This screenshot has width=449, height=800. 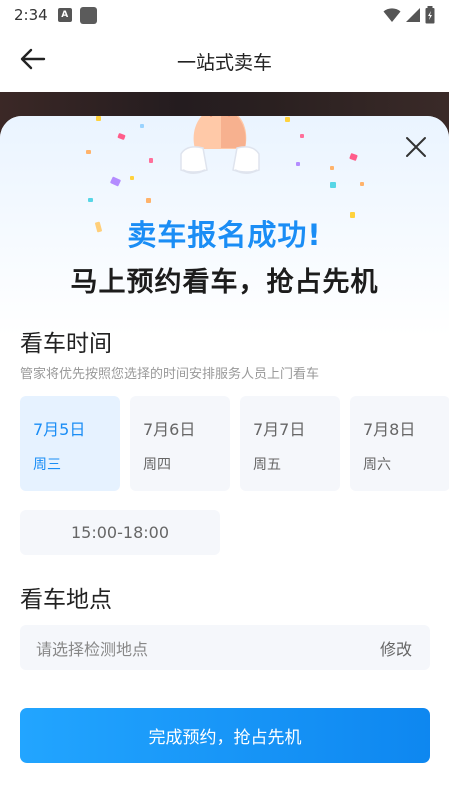 I want to click on date-options: 7月5日 周三 7月6日 周四 7月7日 周五 7月8日 周六, so click(x=234, y=443).